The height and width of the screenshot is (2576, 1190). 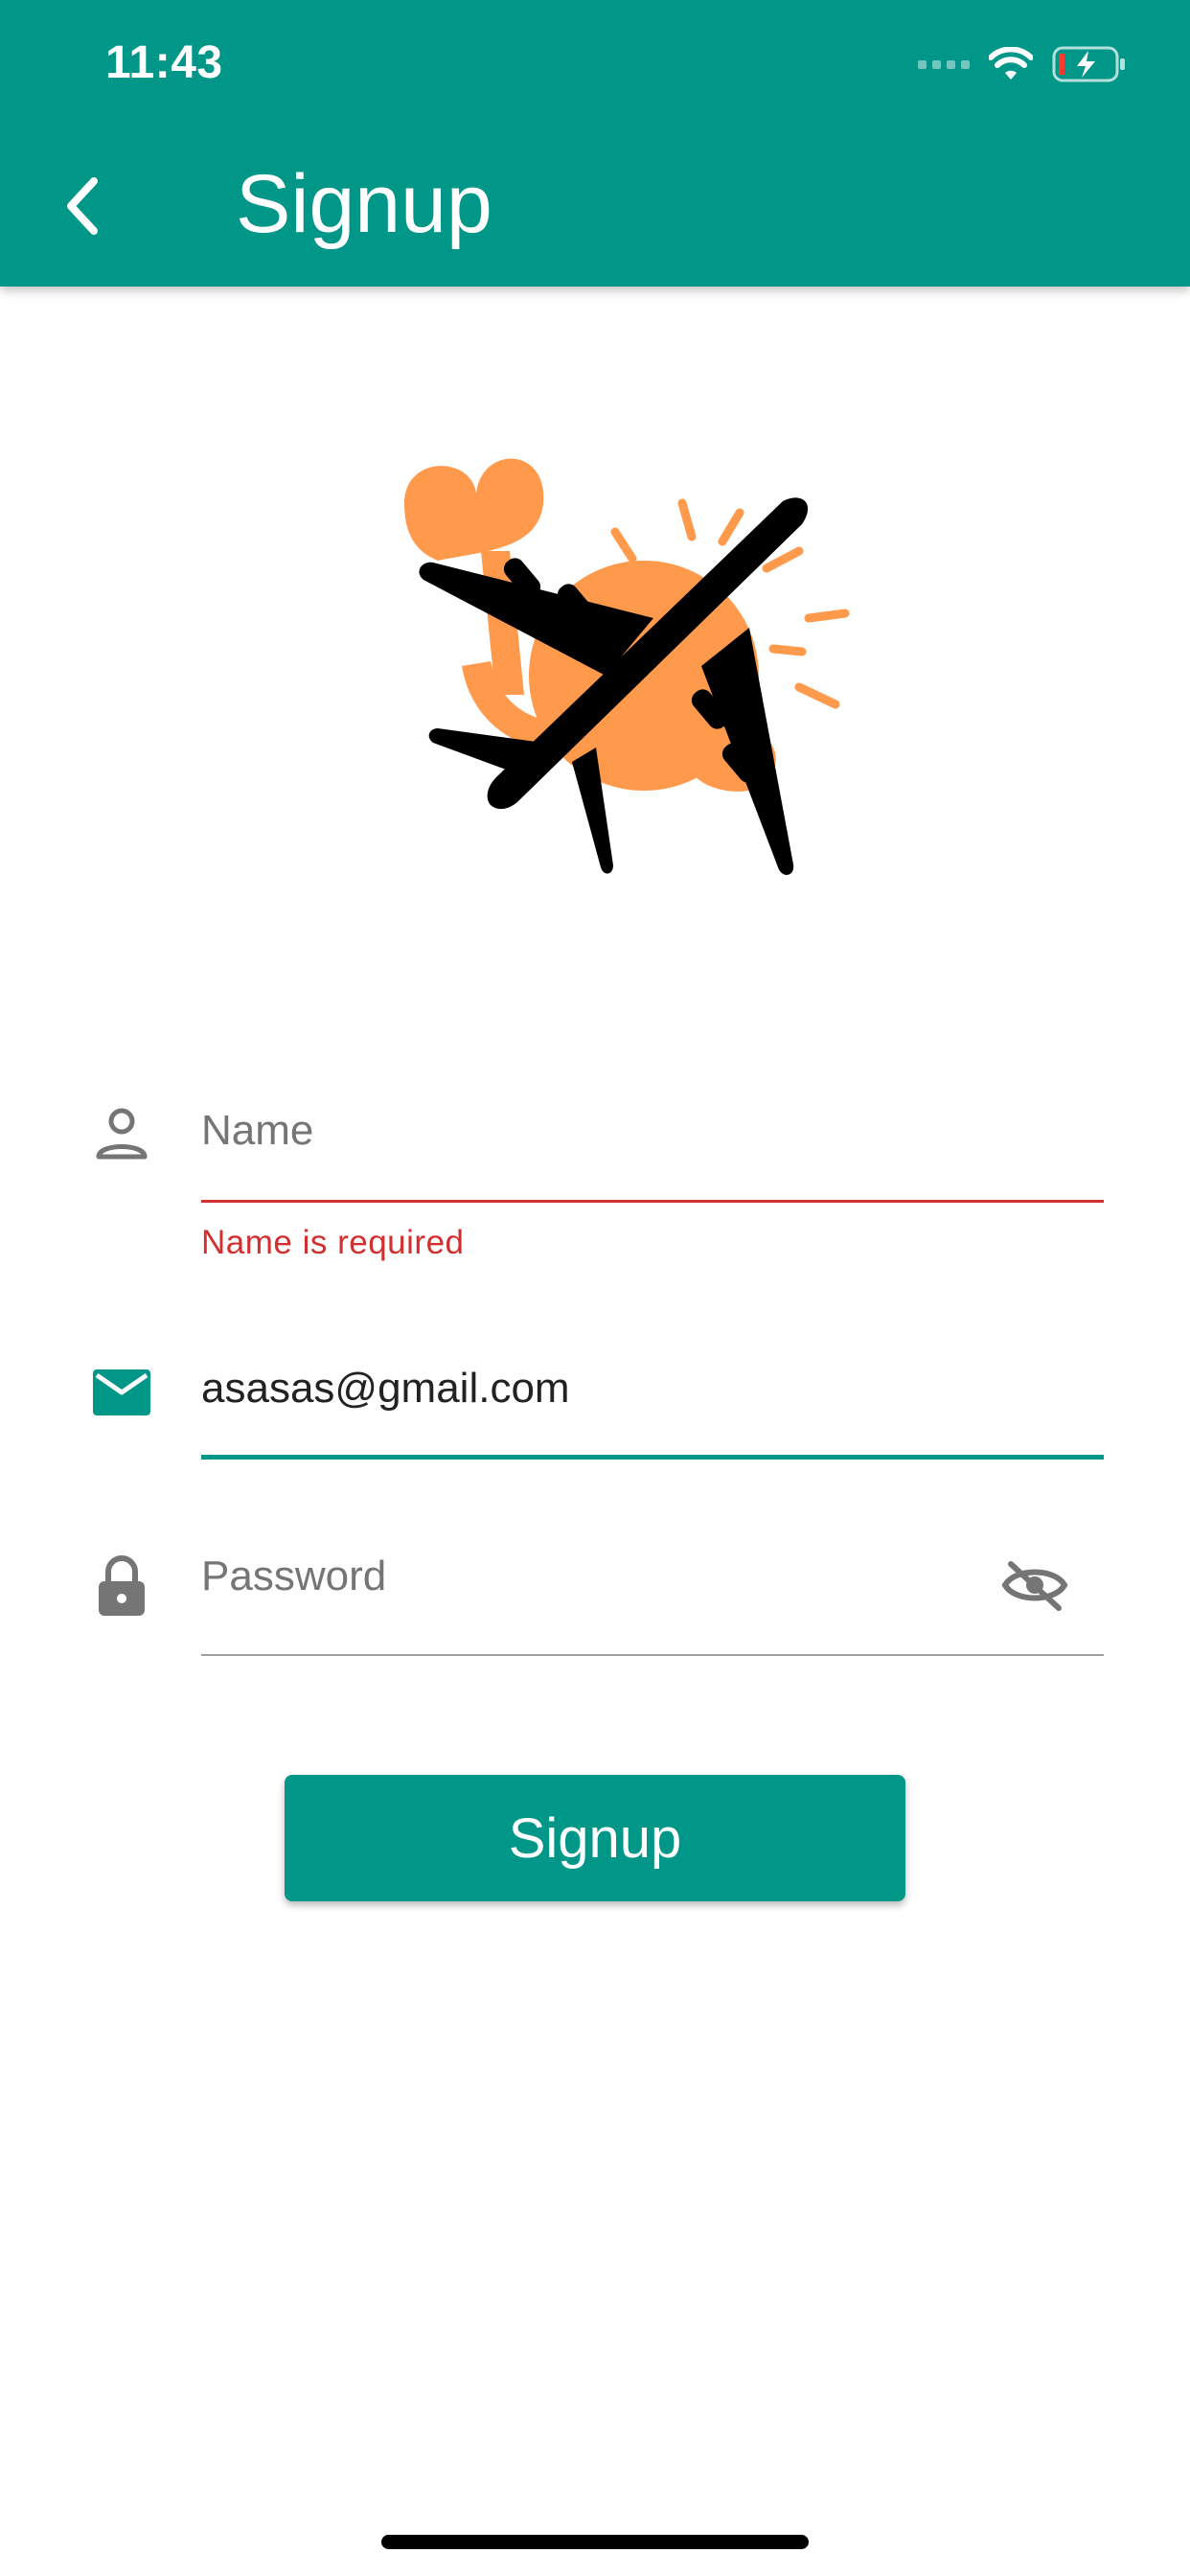 I want to click on chevron-left-icon, so click(x=83, y=206).